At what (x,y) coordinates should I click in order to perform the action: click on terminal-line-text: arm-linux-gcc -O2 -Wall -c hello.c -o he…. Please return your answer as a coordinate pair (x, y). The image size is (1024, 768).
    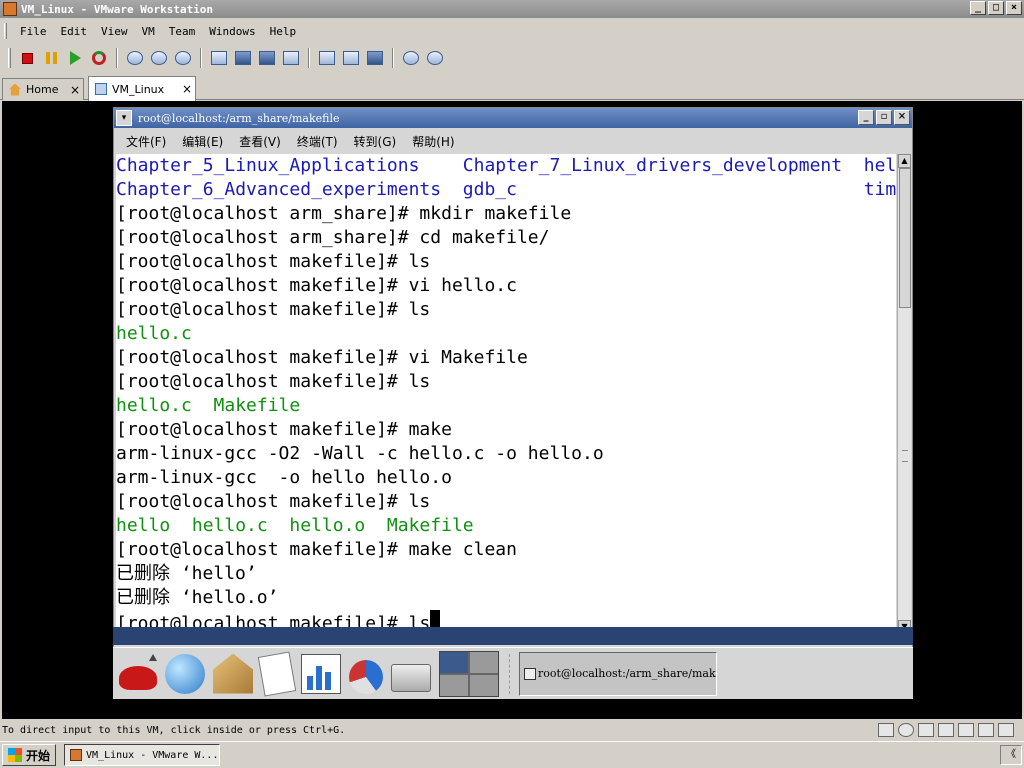
    Looking at the image, I should click on (360, 453).